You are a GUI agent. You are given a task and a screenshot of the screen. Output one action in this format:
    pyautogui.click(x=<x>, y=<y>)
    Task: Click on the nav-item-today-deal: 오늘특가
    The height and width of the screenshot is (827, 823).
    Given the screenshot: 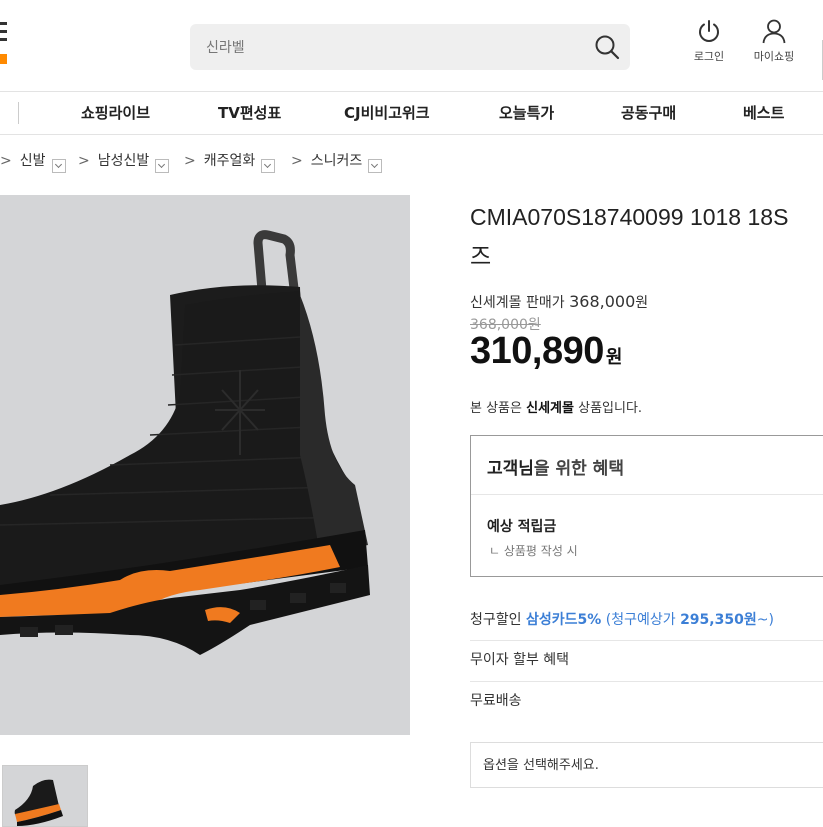 What is the action you would take?
    pyautogui.click(x=526, y=113)
    